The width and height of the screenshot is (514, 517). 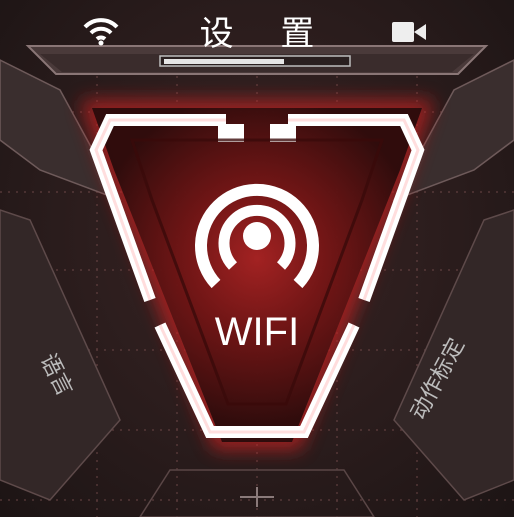 What do you see at coordinates (266, 34) in the screenshot?
I see `page-title: 设 置` at bounding box center [266, 34].